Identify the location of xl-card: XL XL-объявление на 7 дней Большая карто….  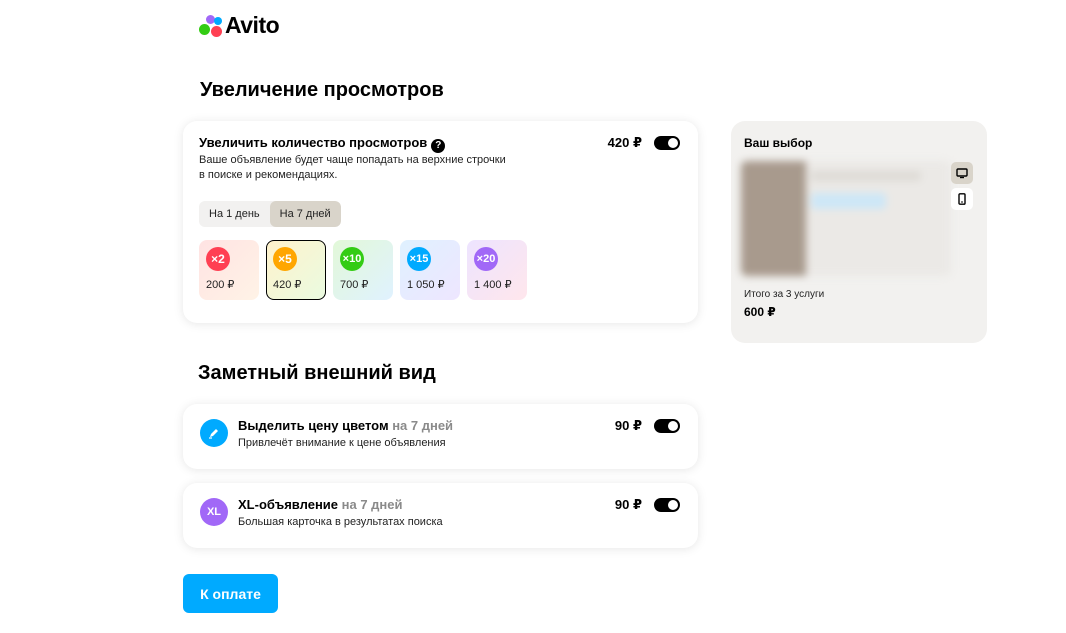
(440, 515).